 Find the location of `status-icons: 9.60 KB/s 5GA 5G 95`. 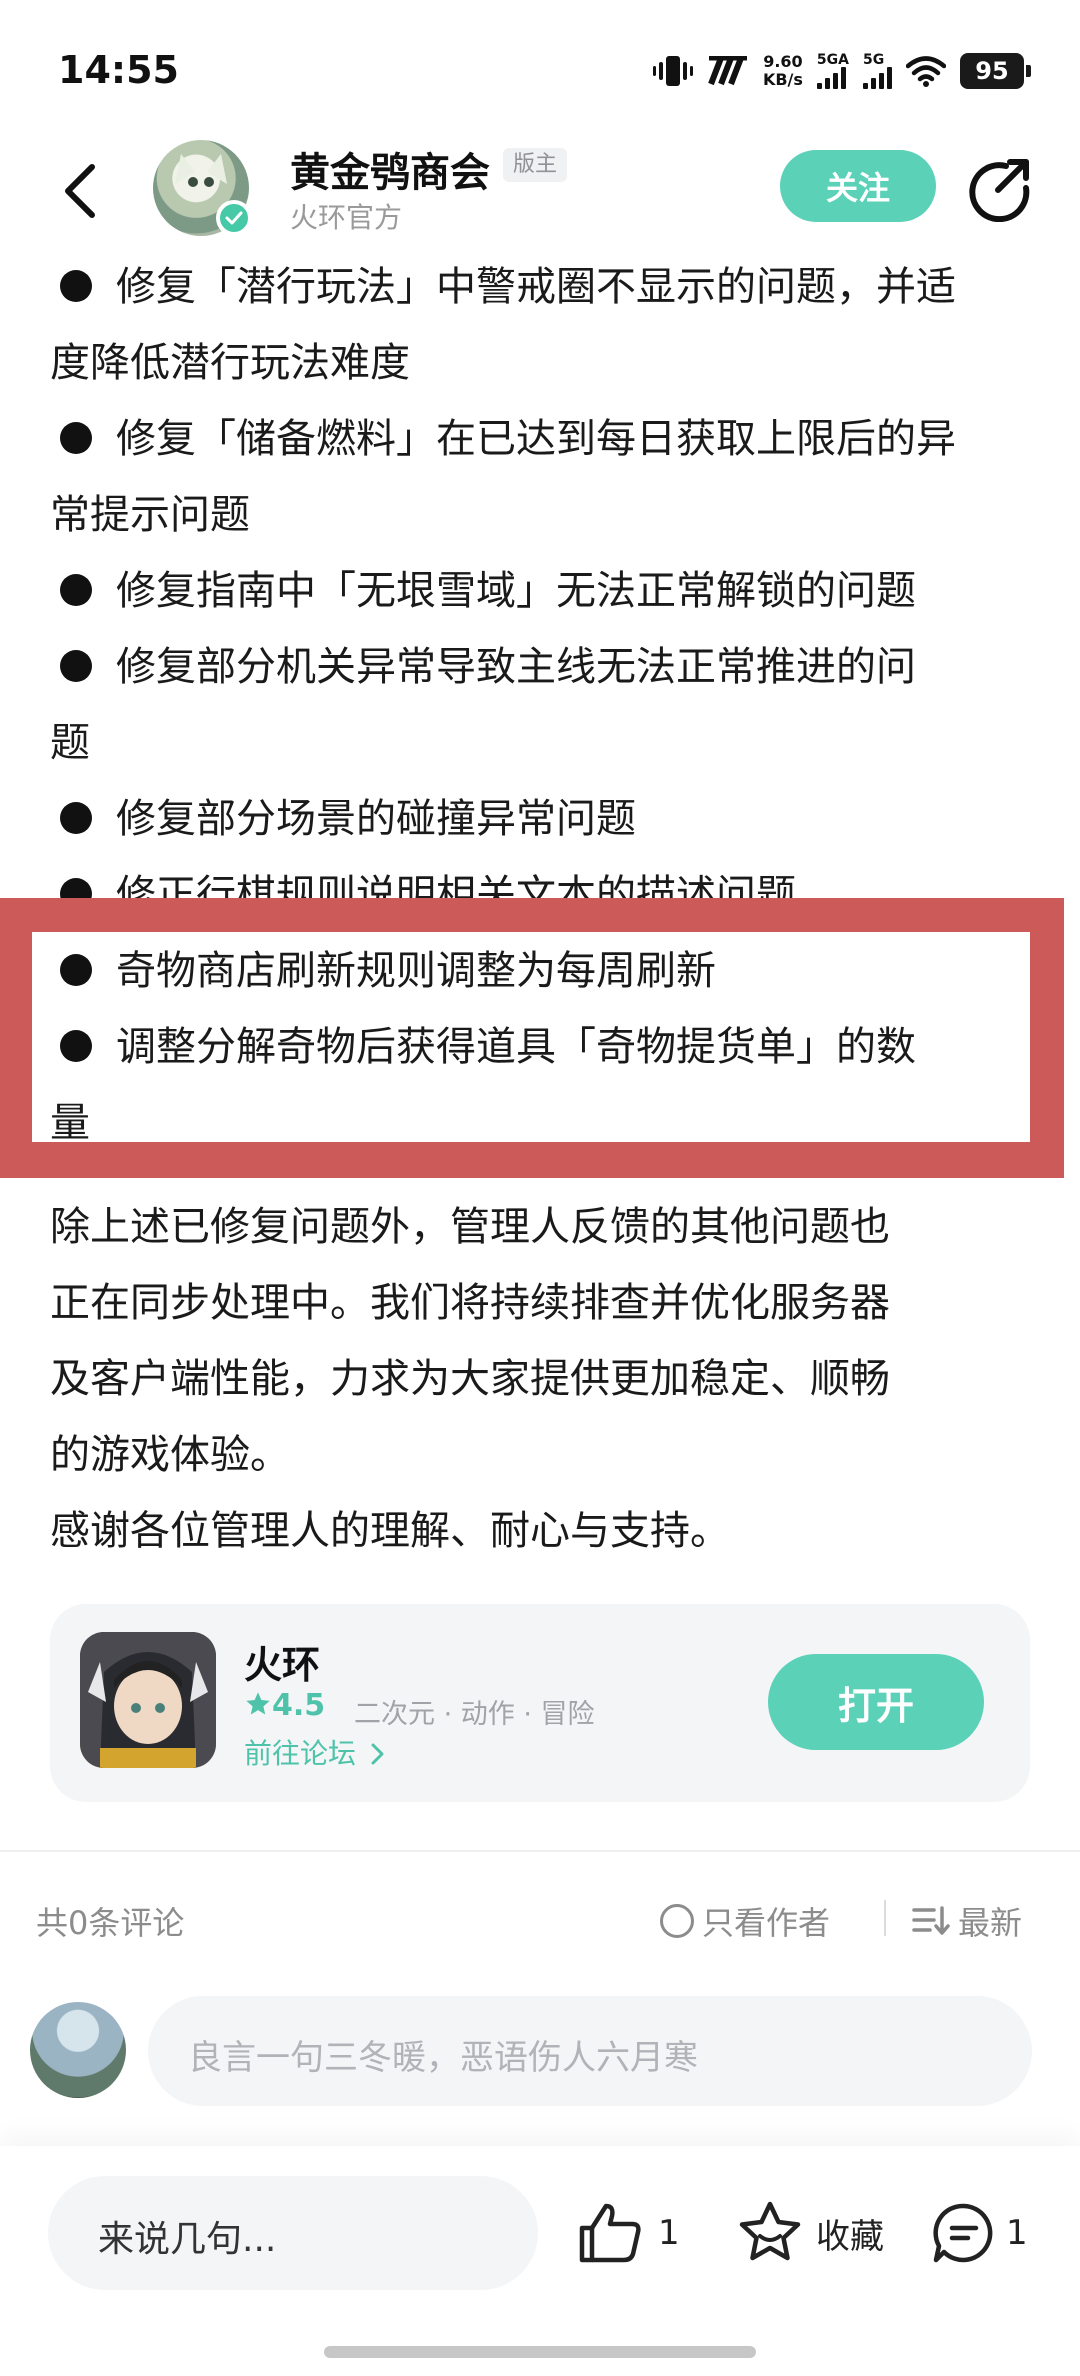

status-icons: 9.60 KB/s 5GA 5G 95 is located at coordinates (841, 71).